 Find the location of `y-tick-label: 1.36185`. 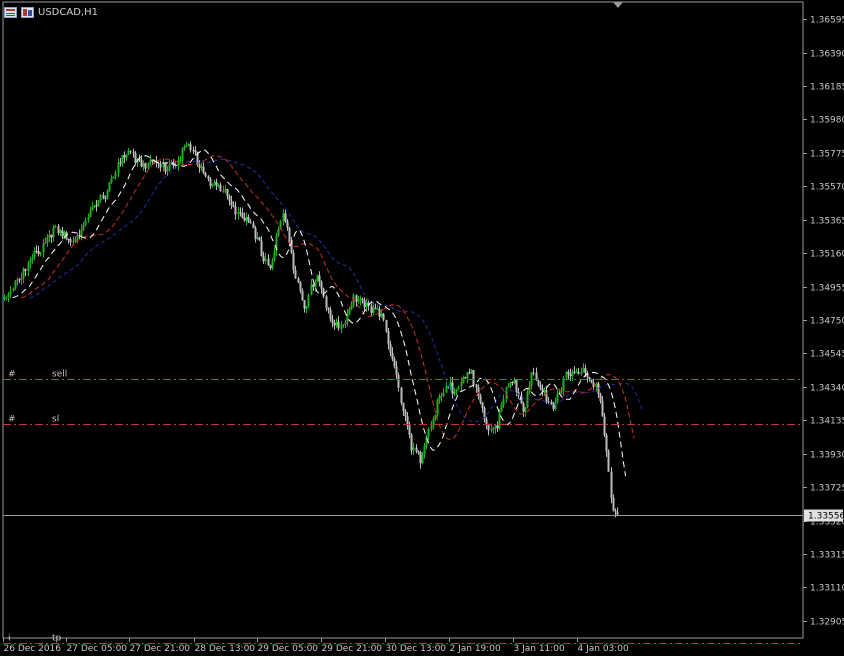

y-tick-label: 1.36185 is located at coordinates (827, 88).